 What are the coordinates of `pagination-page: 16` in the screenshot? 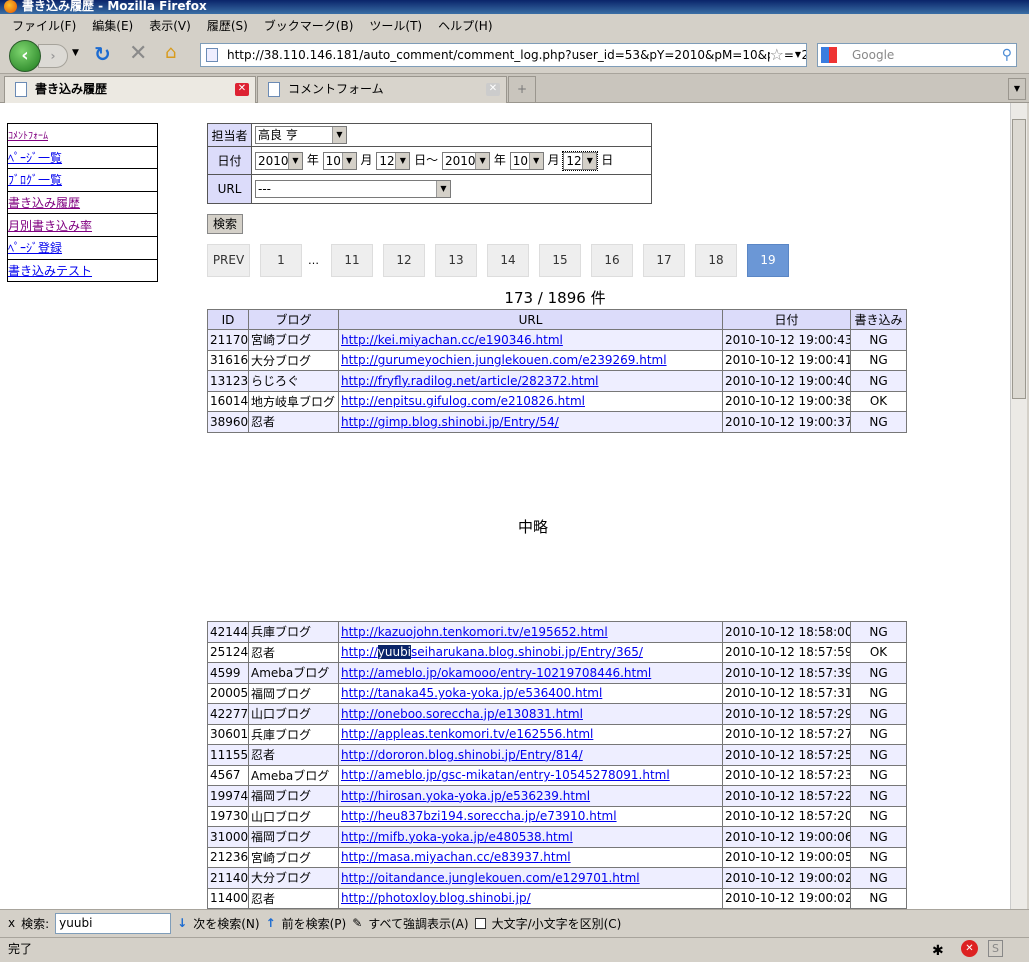 It's located at (612, 260).